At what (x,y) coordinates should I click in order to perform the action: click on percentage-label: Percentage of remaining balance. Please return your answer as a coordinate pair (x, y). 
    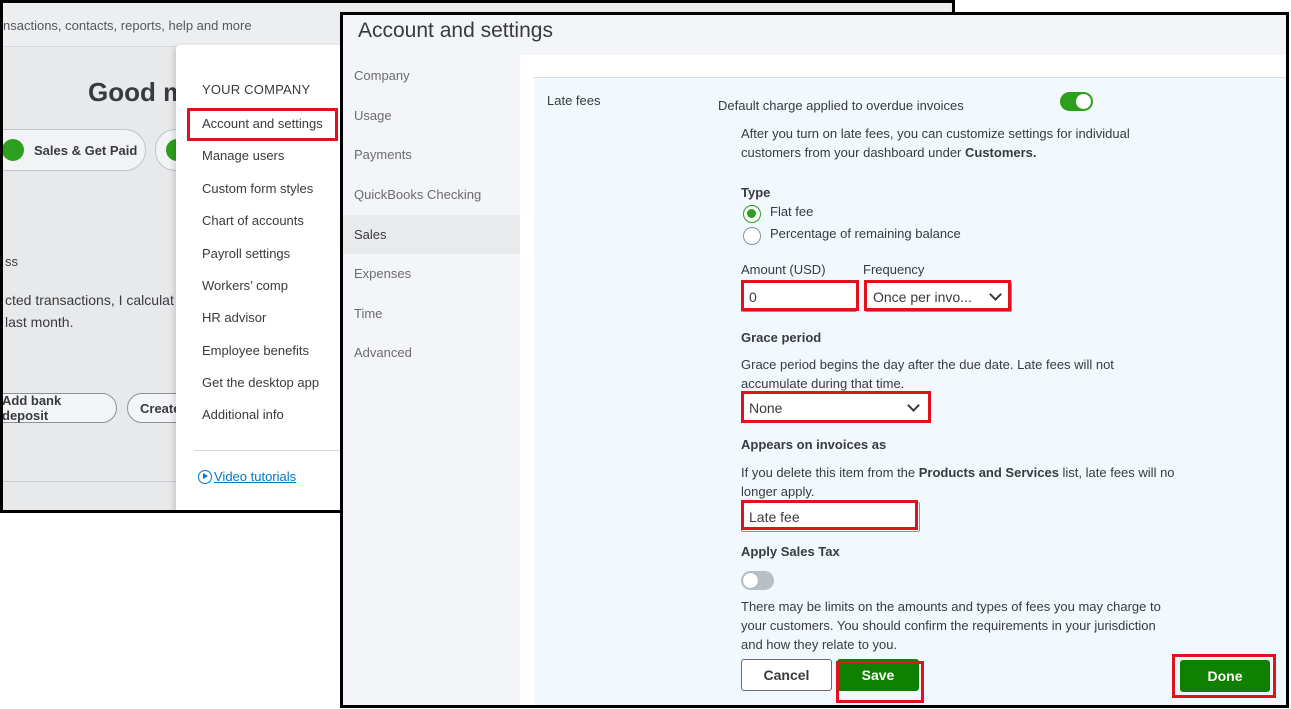
    Looking at the image, I should click on (865, 233).